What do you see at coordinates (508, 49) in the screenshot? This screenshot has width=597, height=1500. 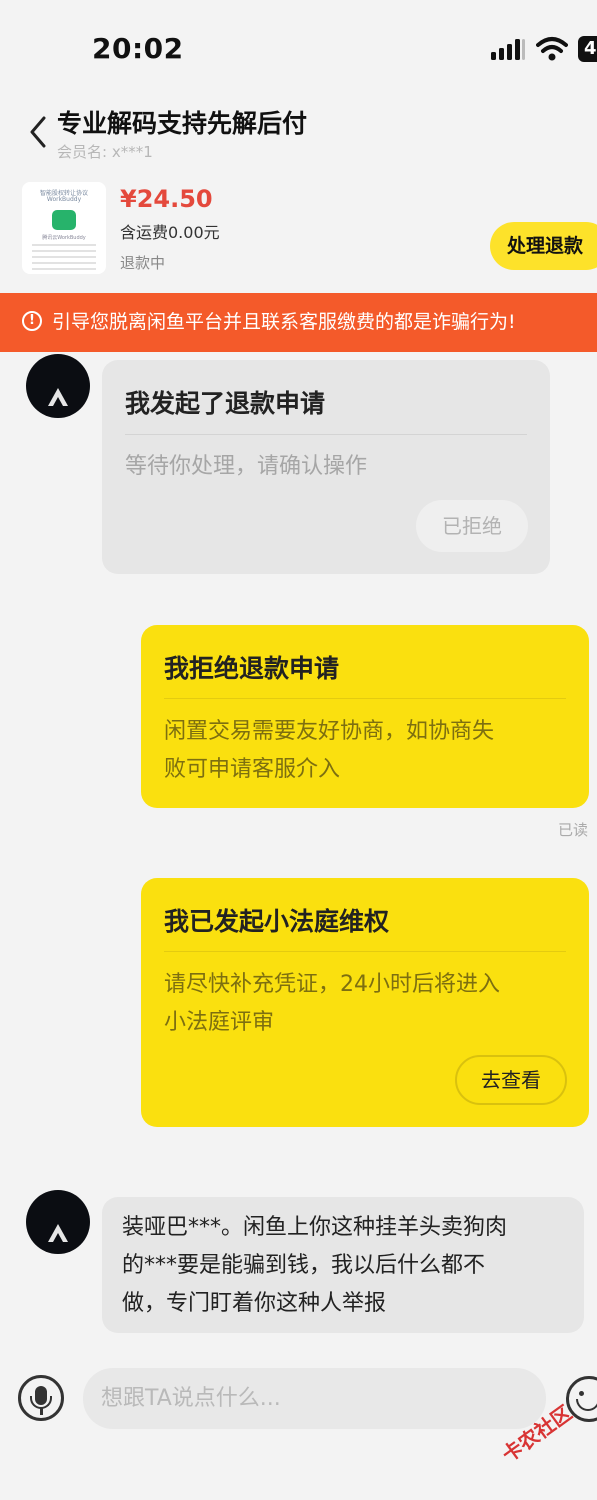 I see `cellular-signal-icon` at bounding box center [508, 49].